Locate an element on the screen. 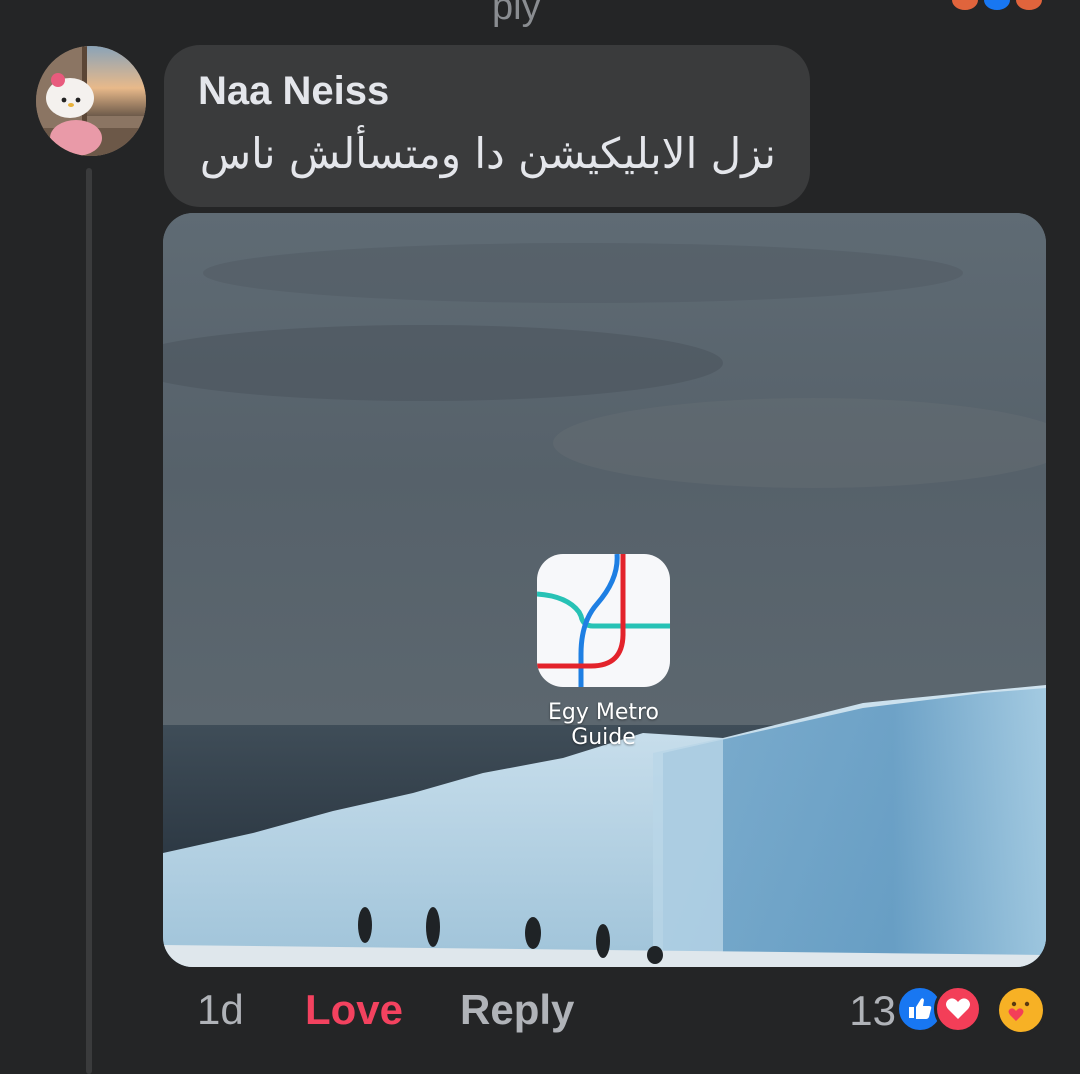  app-label-line2: Guide is located at coordinates (603, 737).